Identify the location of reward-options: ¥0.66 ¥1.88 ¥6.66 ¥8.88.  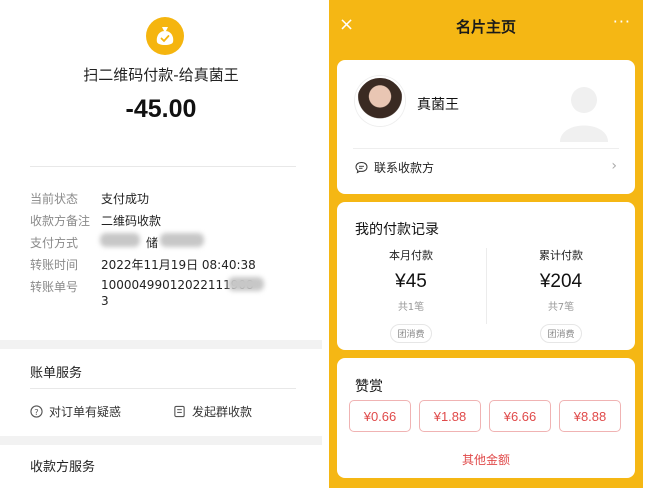
(485, 416).